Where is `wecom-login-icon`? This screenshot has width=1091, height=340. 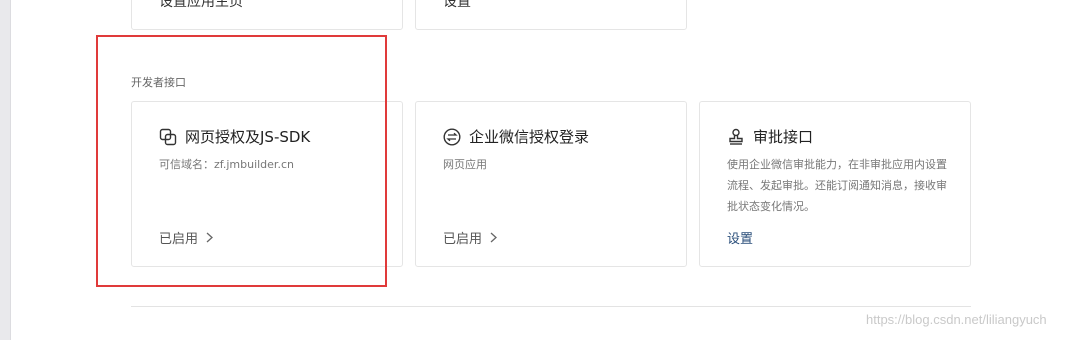 wecom-login-icon is located at coordinates (452, 136).